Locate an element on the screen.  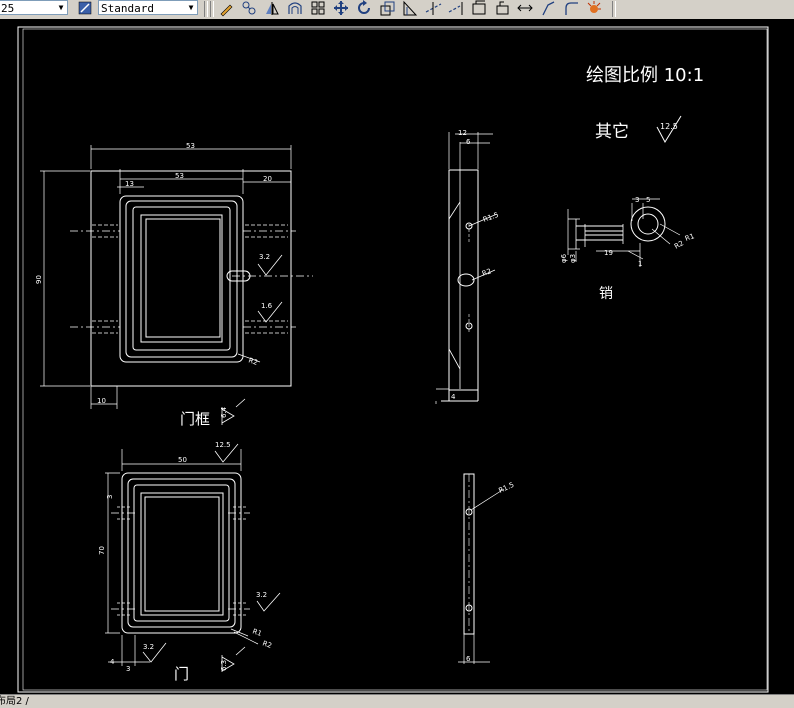
dim-pin-r2: R2 is located at coordinates (679, 245).